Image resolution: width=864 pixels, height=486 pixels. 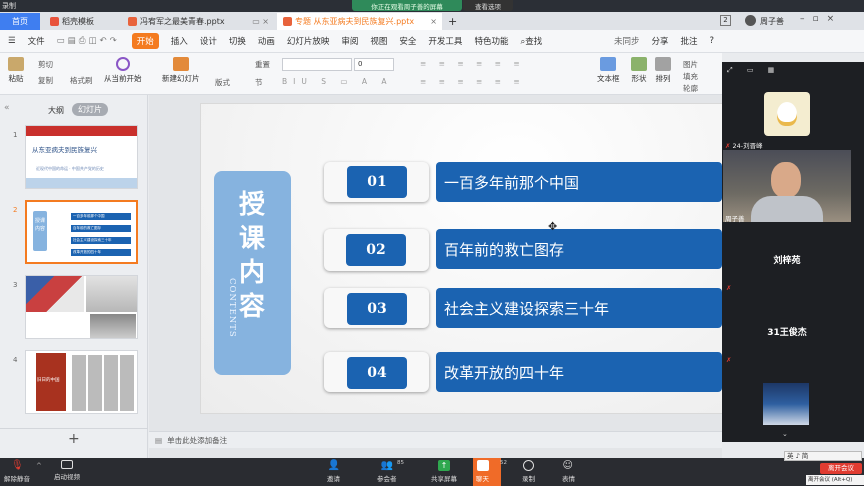 I want to click on share-screen-icon: ↑, so click(x=444, y=465).